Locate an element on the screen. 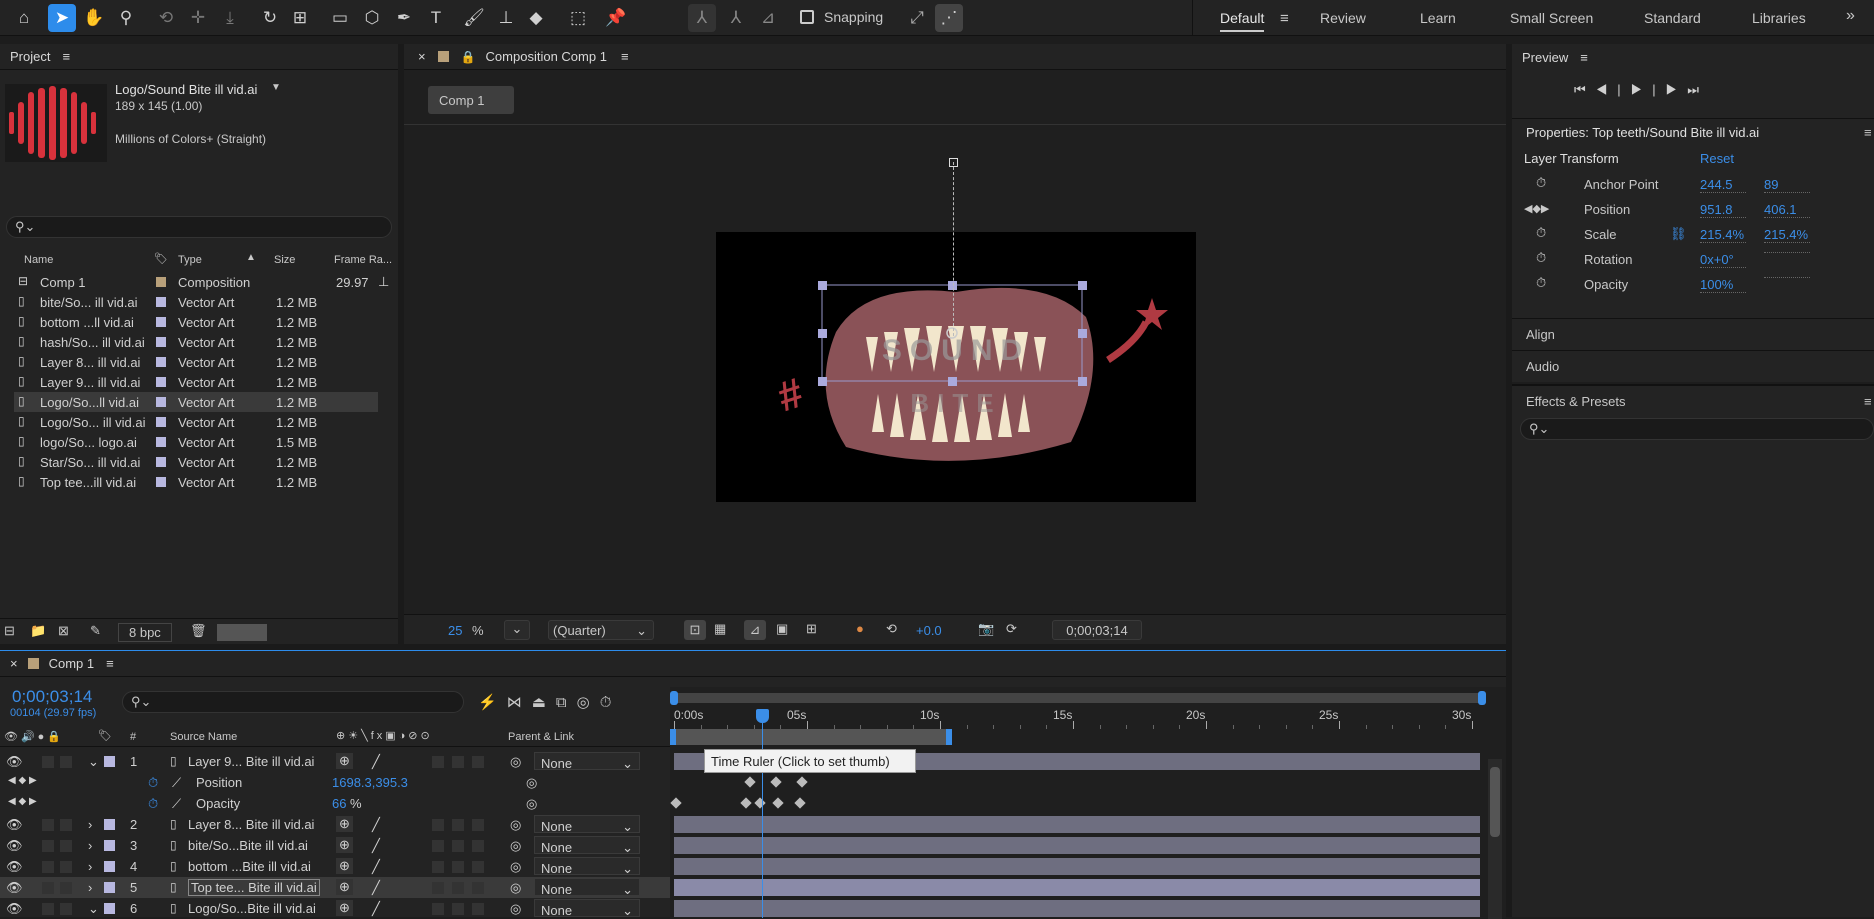  channels-icon: ● is located at coordinates (860, 628).